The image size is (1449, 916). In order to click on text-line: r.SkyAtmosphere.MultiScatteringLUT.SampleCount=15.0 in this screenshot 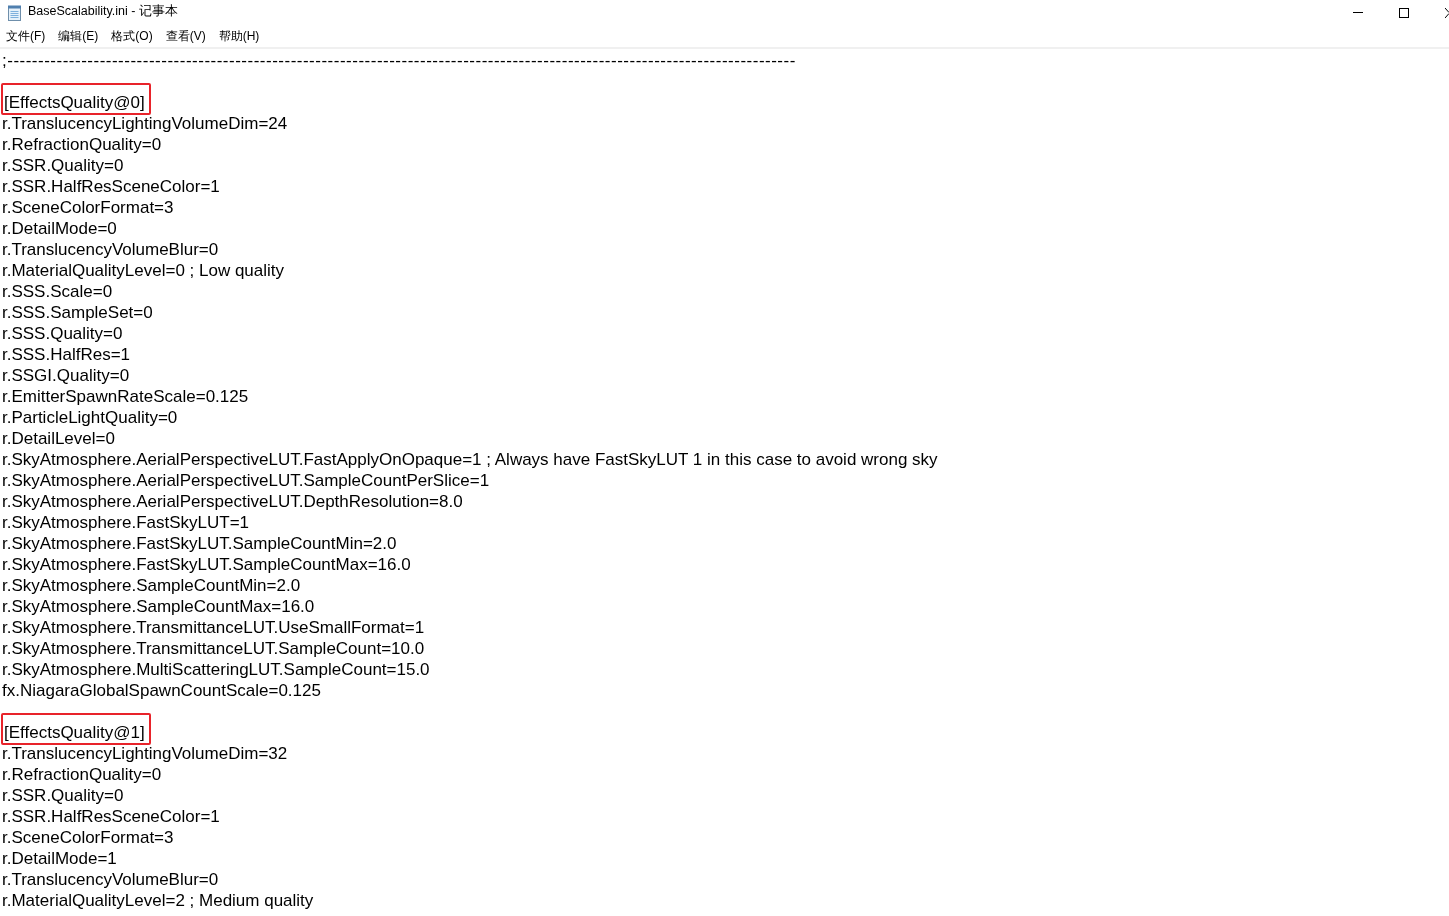, I will do `click(216, 669)`.